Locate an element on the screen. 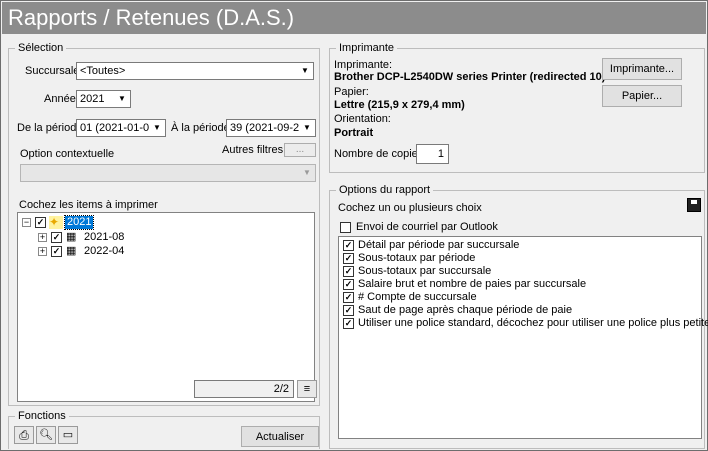 The width and height of the screenshot is (708, 451). periode-from-value: 01 (2021-01-02) is located at coordinates (119, 128).